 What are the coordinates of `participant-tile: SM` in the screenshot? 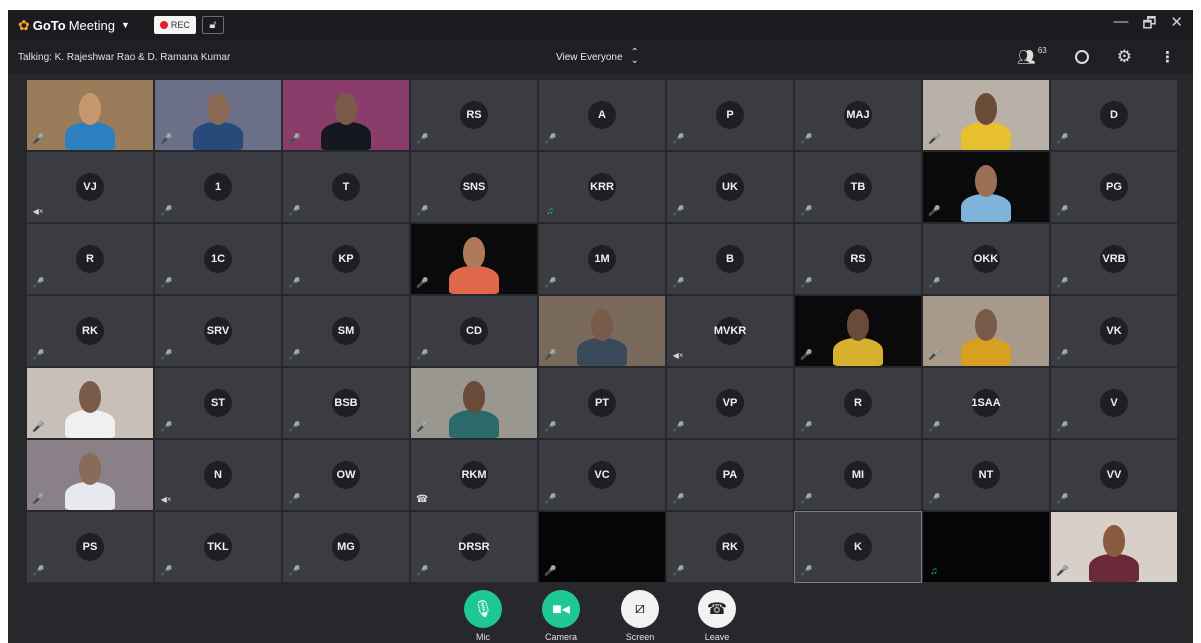 It's located at (346, 331).